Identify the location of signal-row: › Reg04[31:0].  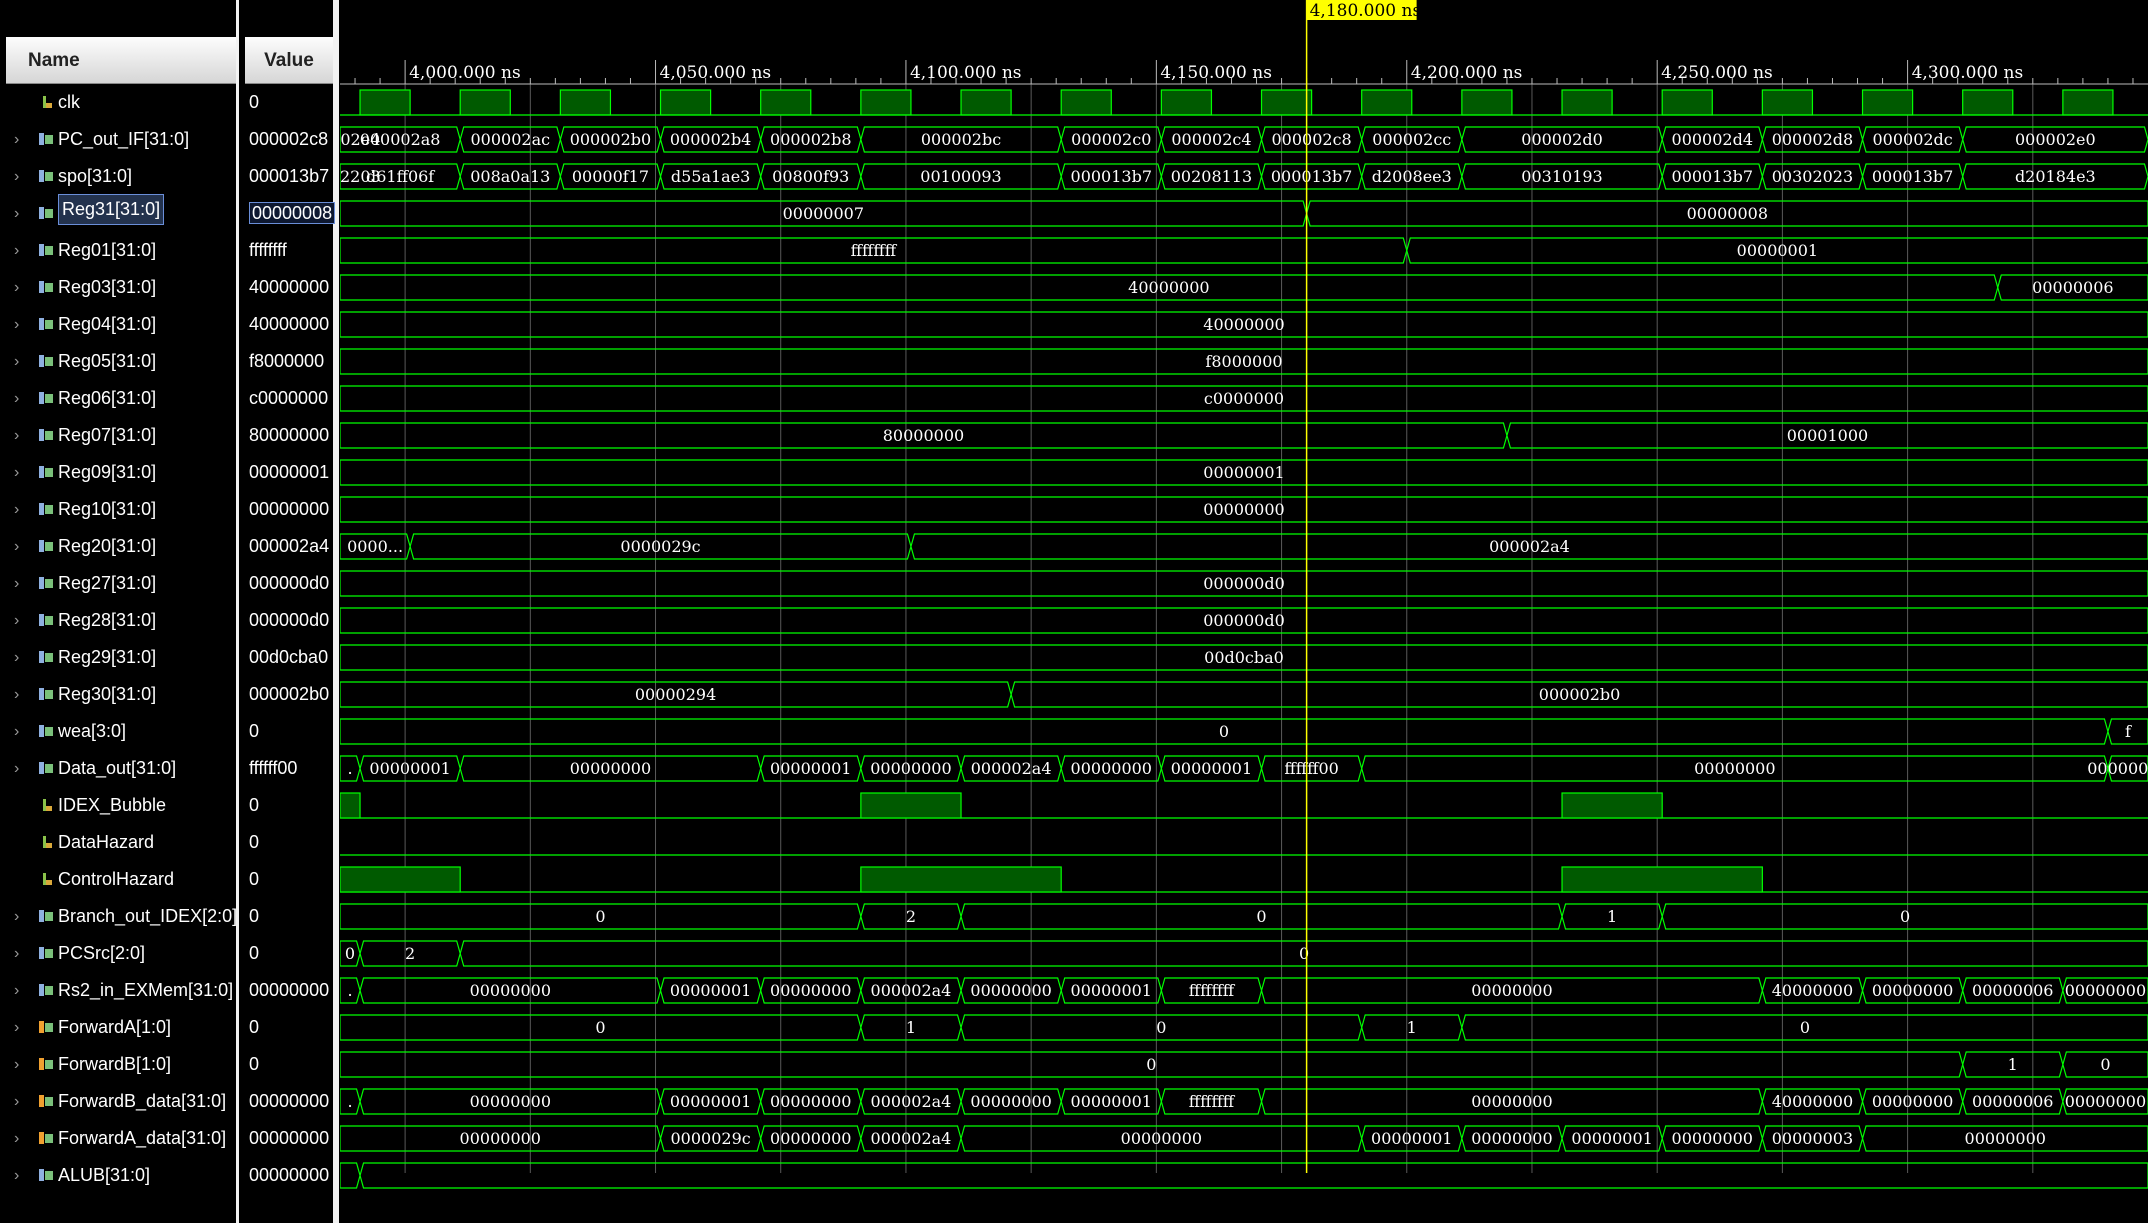
(118, 324).